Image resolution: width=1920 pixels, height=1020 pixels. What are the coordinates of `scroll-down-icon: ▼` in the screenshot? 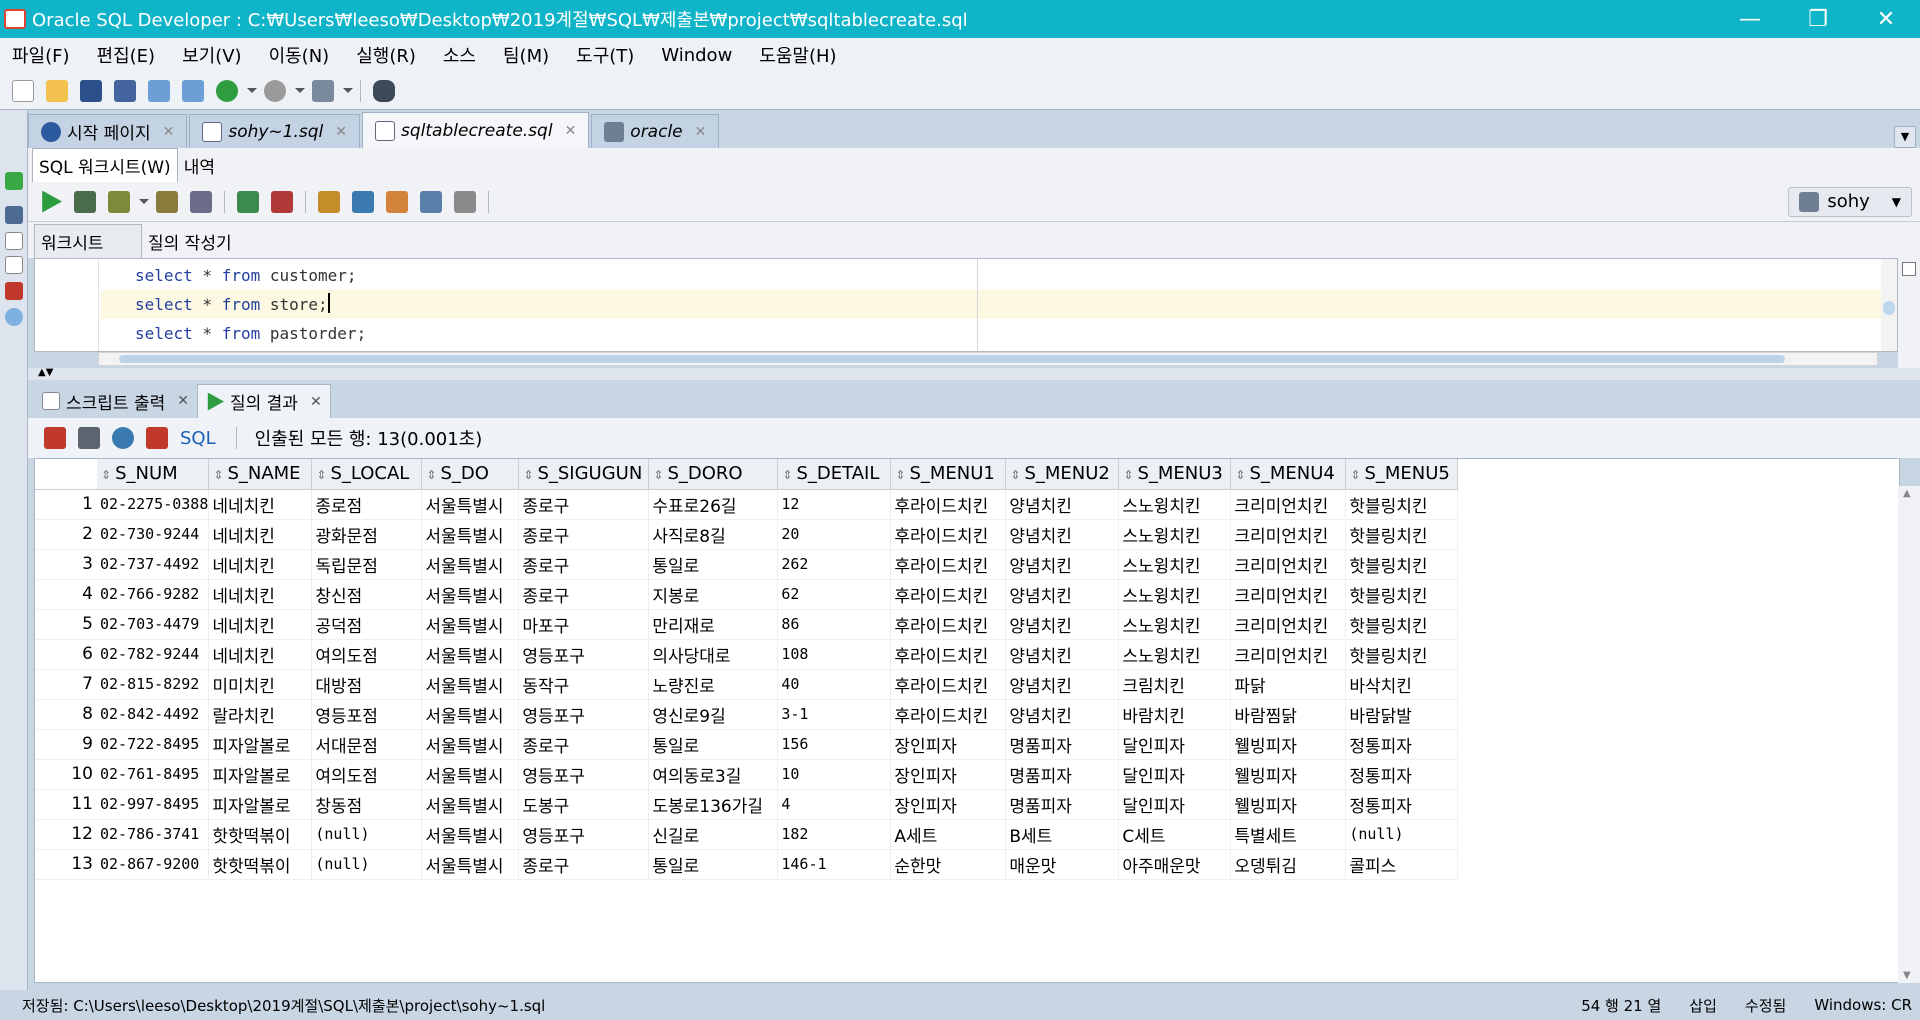 It's located at (1907, 975).